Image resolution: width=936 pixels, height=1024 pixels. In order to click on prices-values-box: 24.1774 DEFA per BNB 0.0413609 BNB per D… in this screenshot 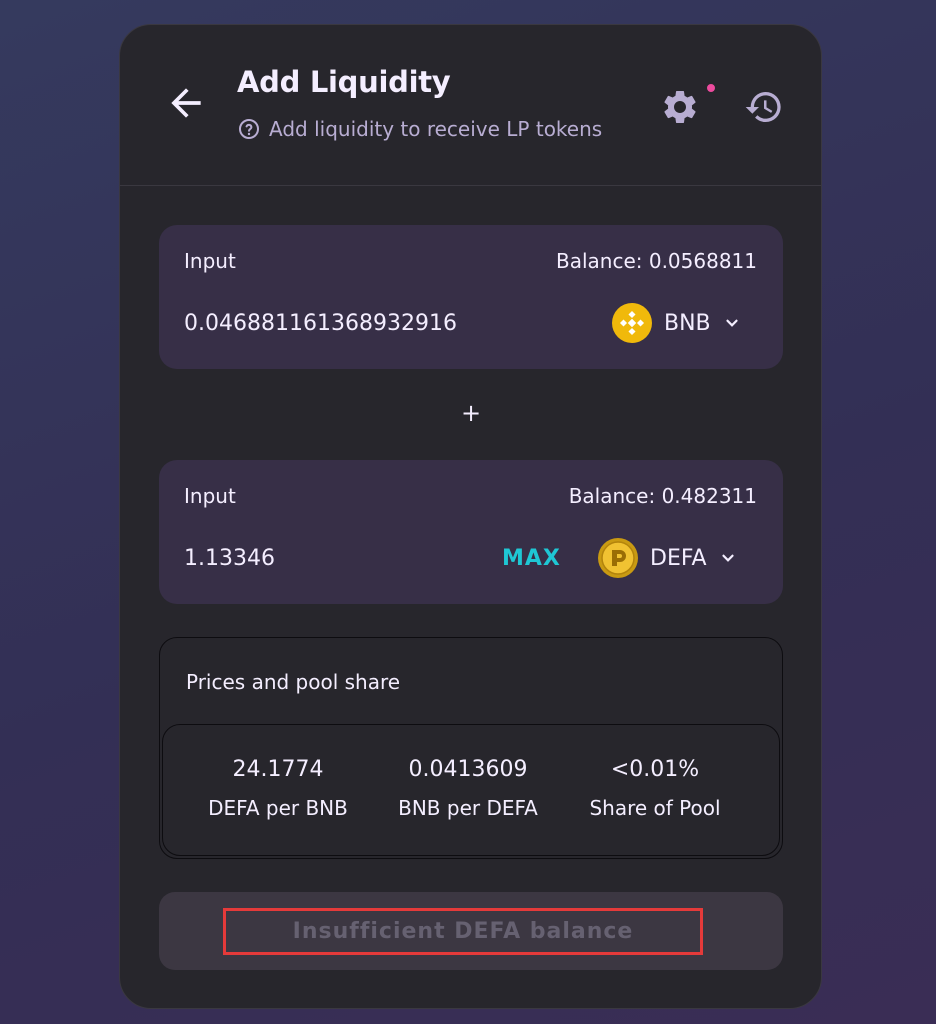, I will do `click(471, 790)`.